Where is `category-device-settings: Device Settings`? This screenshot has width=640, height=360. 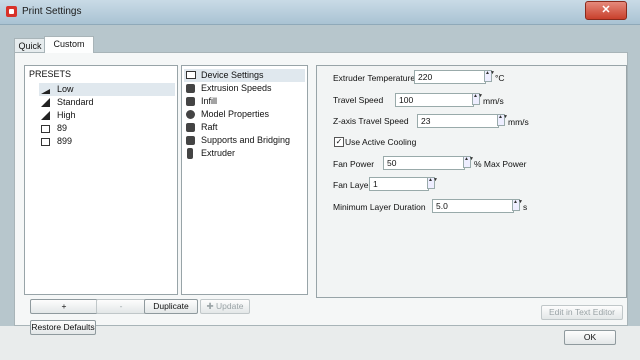
category-device-settings: Device Settings is located at coordinates (244, 75).